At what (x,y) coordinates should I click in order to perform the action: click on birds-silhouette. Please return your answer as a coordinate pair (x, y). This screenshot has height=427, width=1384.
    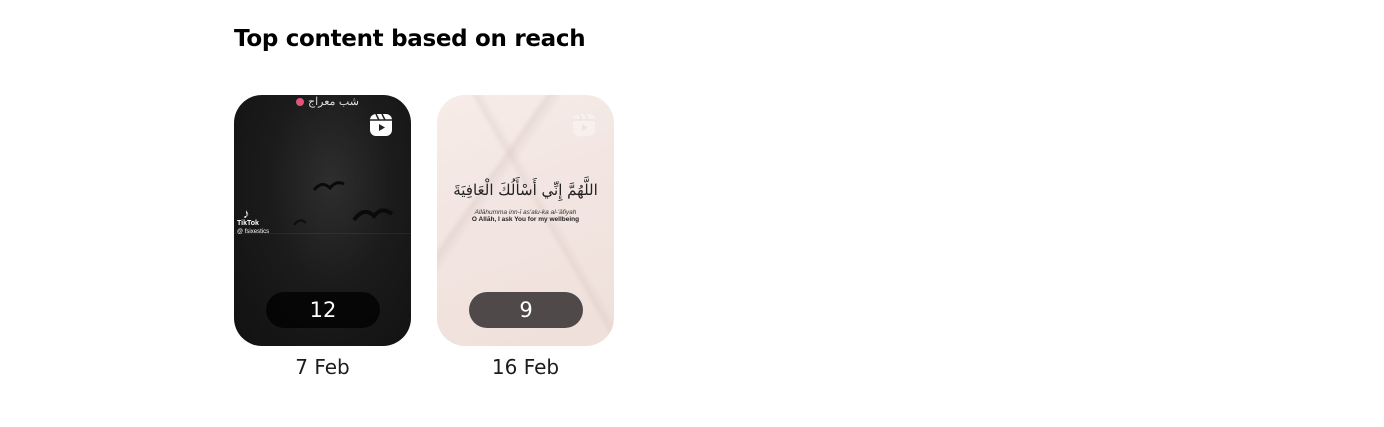
    Looking at the image, I should click on (343, 203).